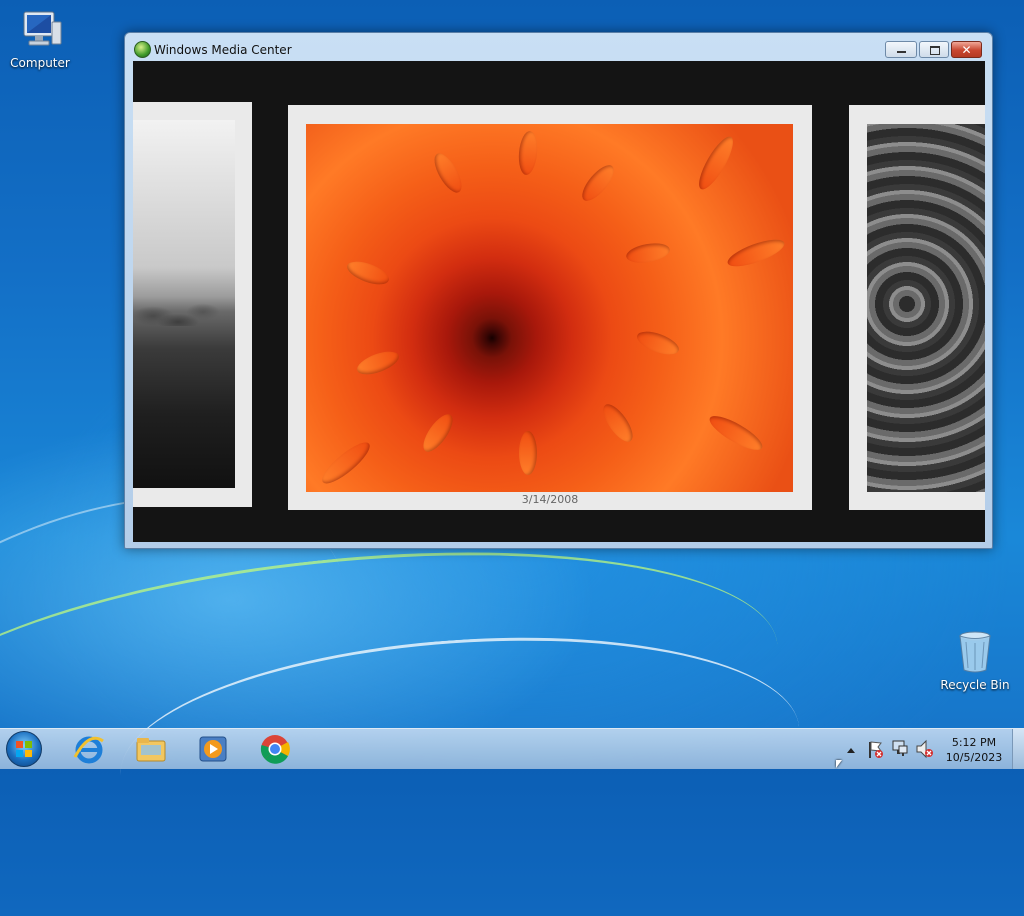  What do you see at coordinates (900, 749) in the screenshot?
I see `network-icon` at bounding box center [900, 749].